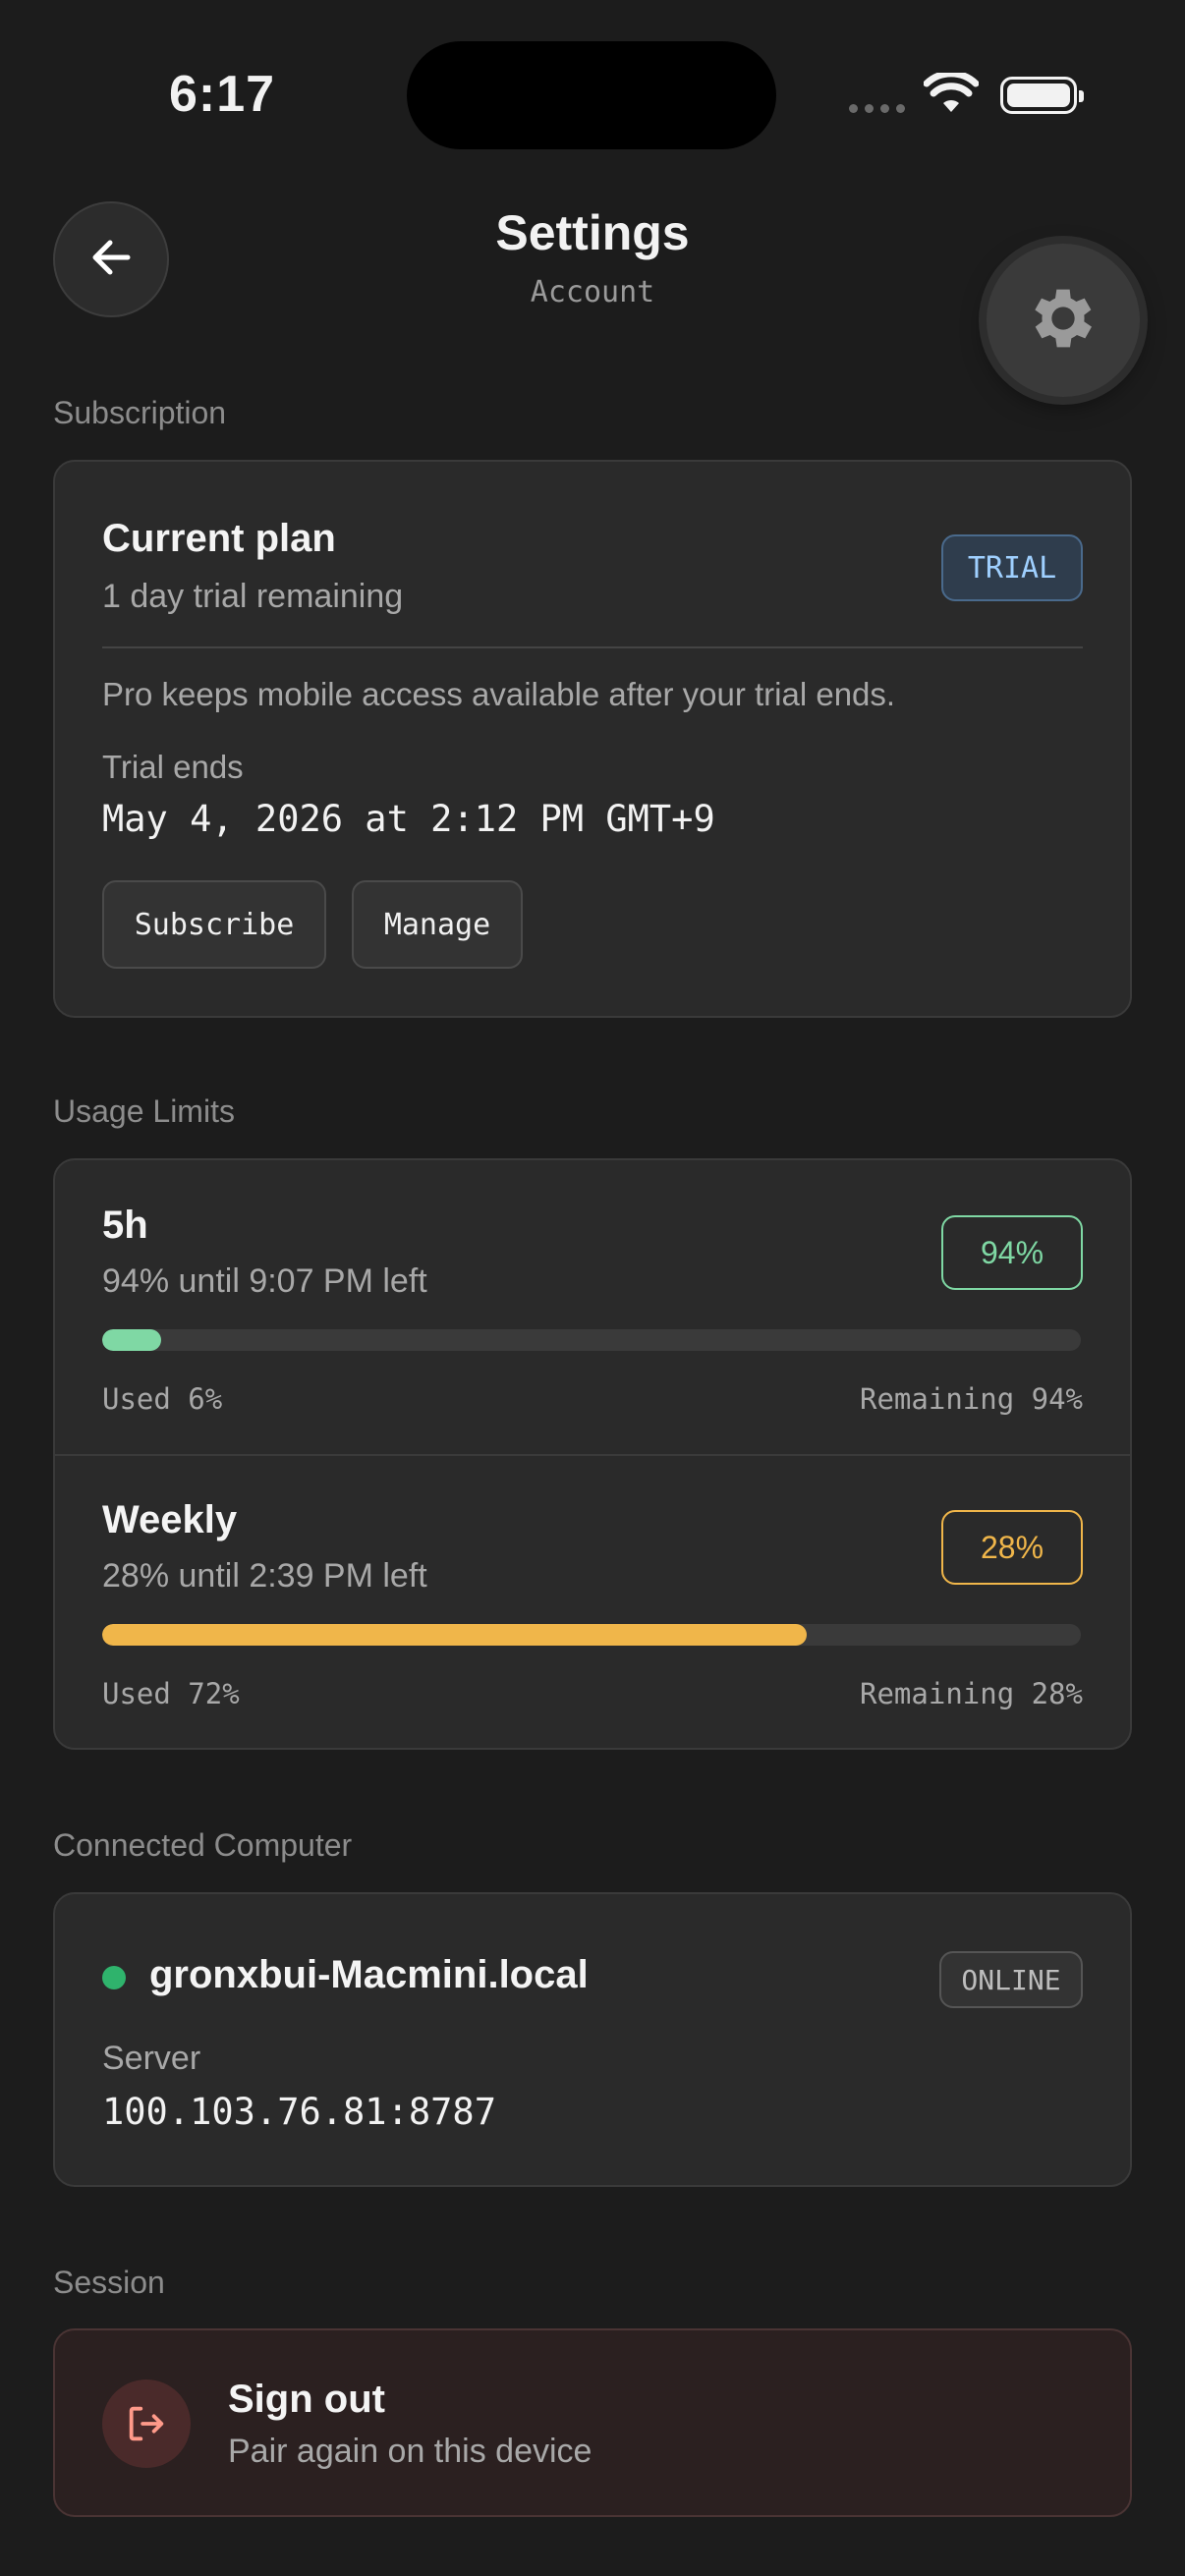 The width and height of the screenshot is (1185, 2576). What do you see at coordinates (223, 94) in the screenshot?
I see `status-time: 6:17` at bounding box center [223, 94].